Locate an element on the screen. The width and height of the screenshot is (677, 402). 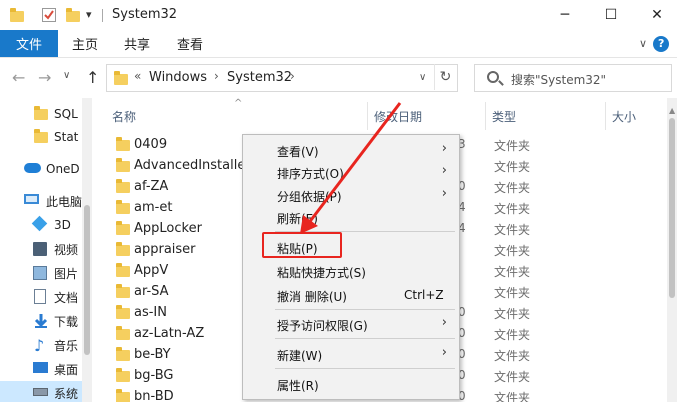
sidebar-item-stat: Stat is located at coordinates (46, 137).